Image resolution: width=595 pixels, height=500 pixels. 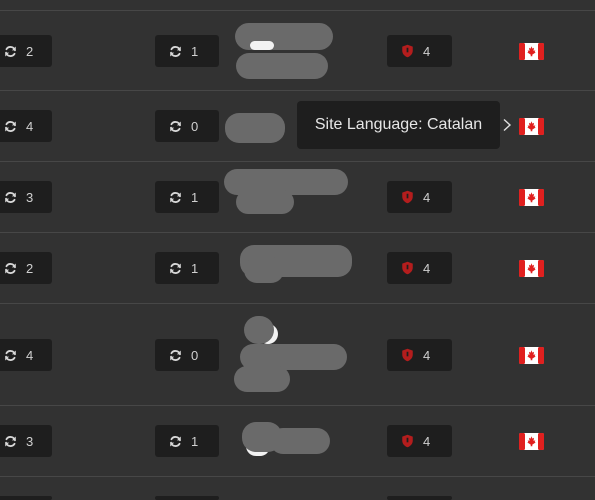 What do you see at coordinates (297, 488) in the screenshot?
I see `table-row` at bounding box center [297, 488].